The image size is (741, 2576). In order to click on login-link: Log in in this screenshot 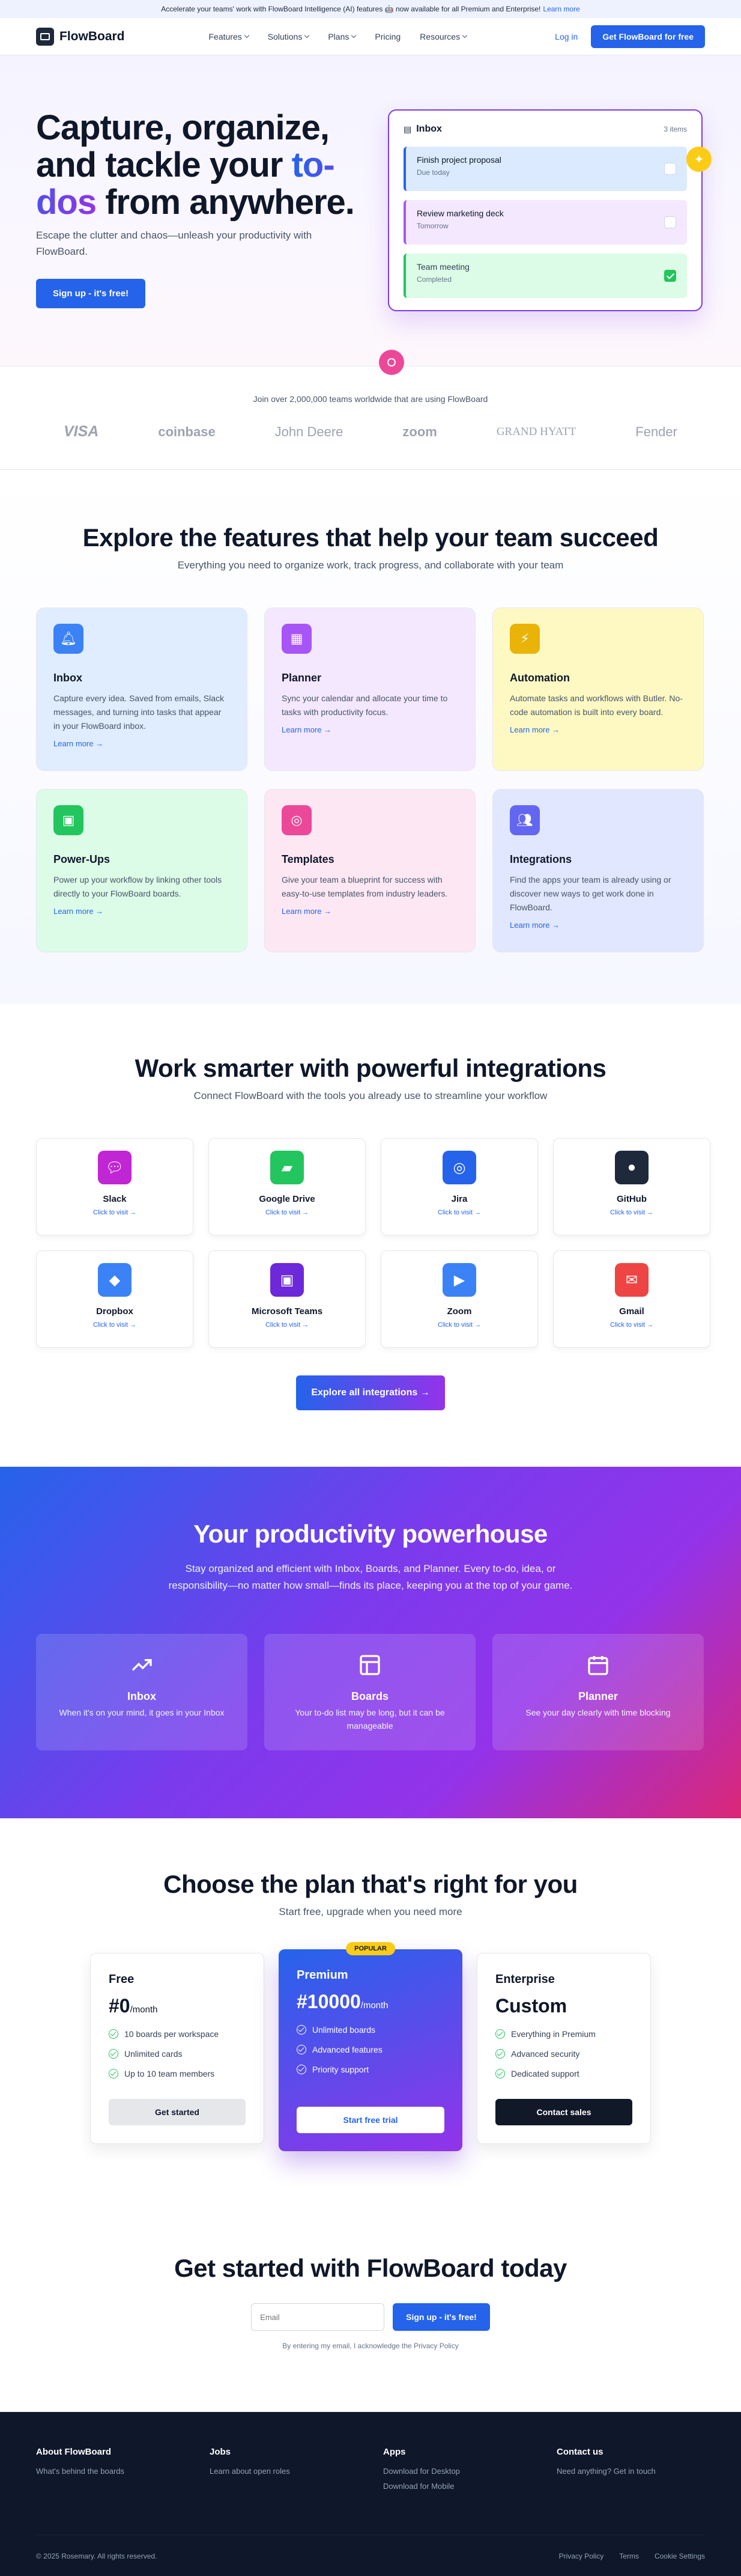, I will do `click(566, 36)`.